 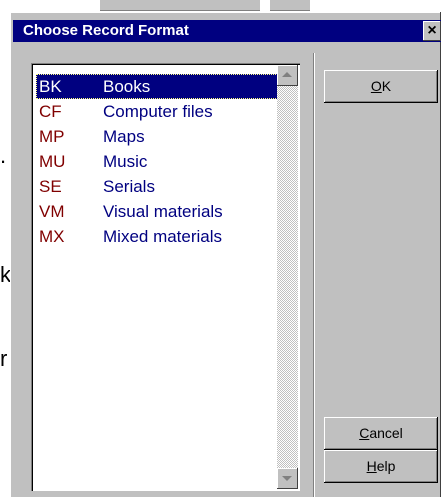 I want to click on record-format-label: Visual materials, so click(x=163, y=211).